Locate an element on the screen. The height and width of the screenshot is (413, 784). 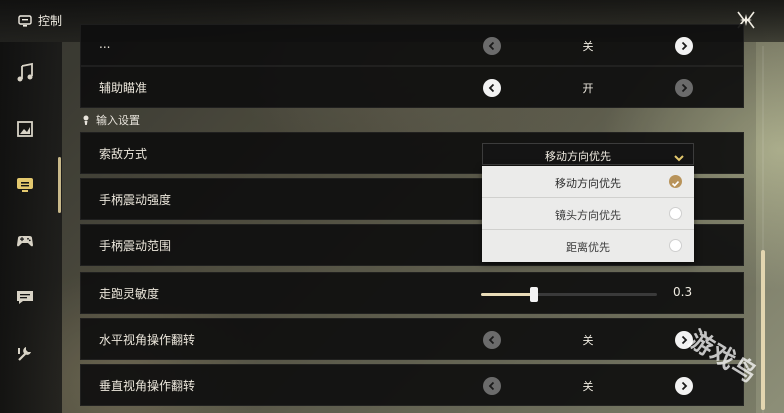
sidebar-item-gamepad is located at coordinates (25, 241).